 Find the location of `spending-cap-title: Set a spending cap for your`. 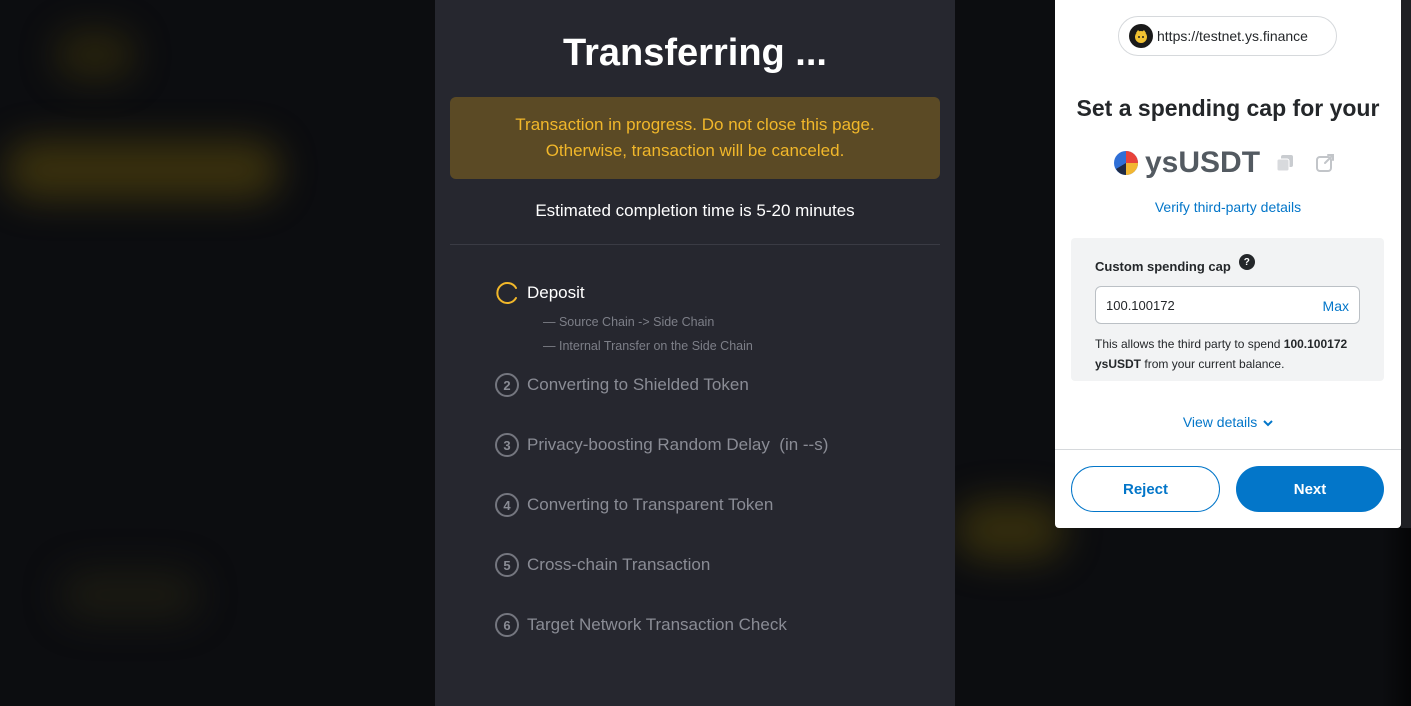

spending-cap-title: Set a spending cap for your is located at coordinates (1228, 108).